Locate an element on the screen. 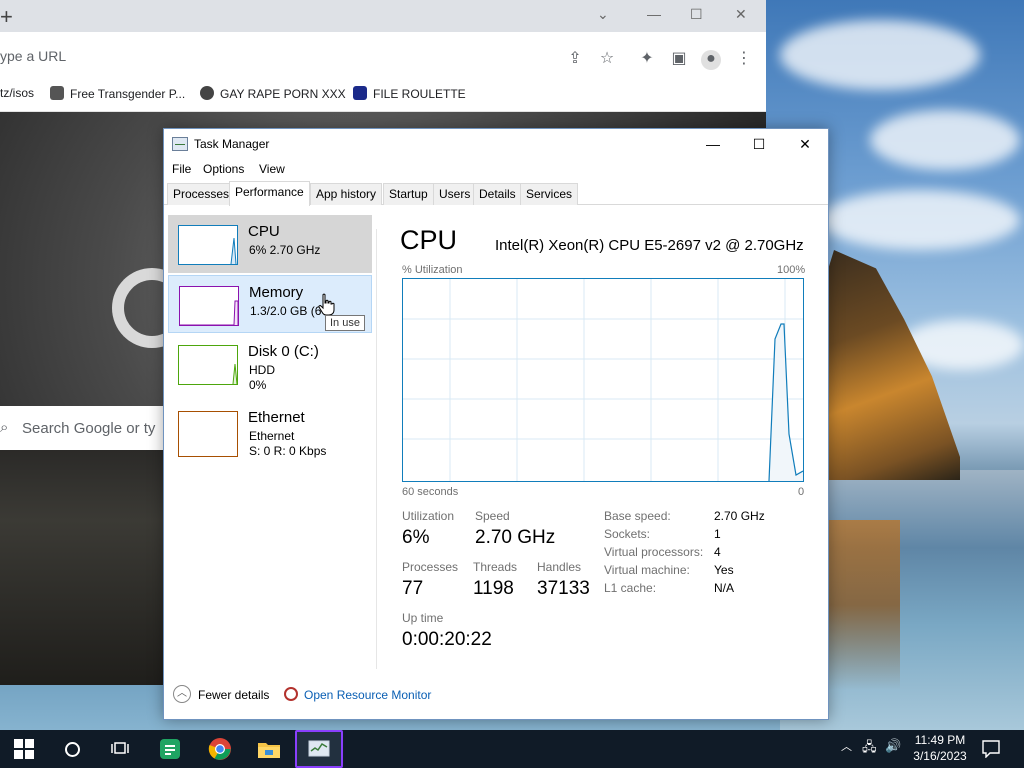  globe-icon is located at coordinates (207, 93).